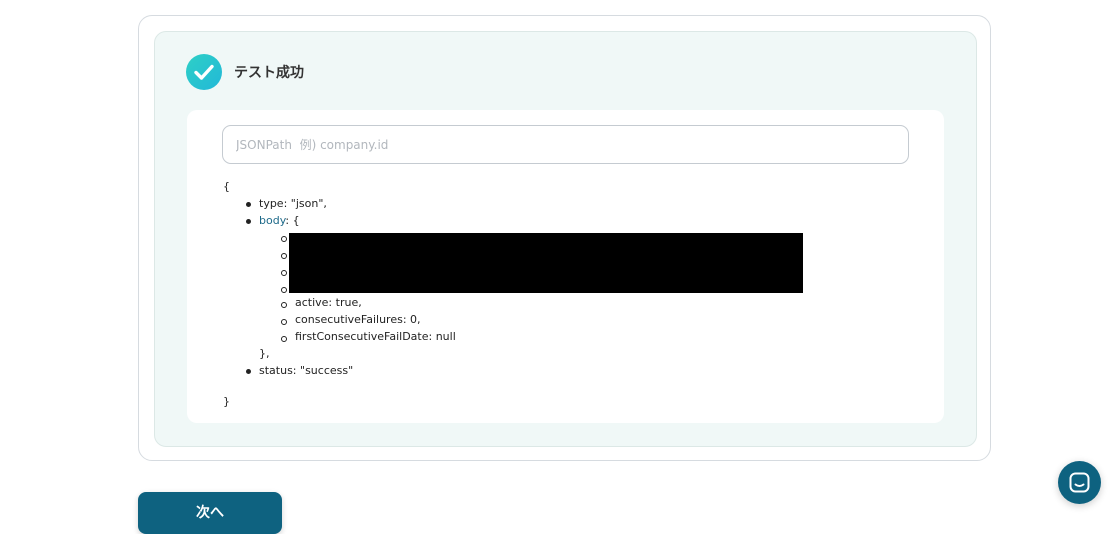 This screenshot has height=534, width=1116. I want to click on json-active-line: active: true,, so click(328, 302).